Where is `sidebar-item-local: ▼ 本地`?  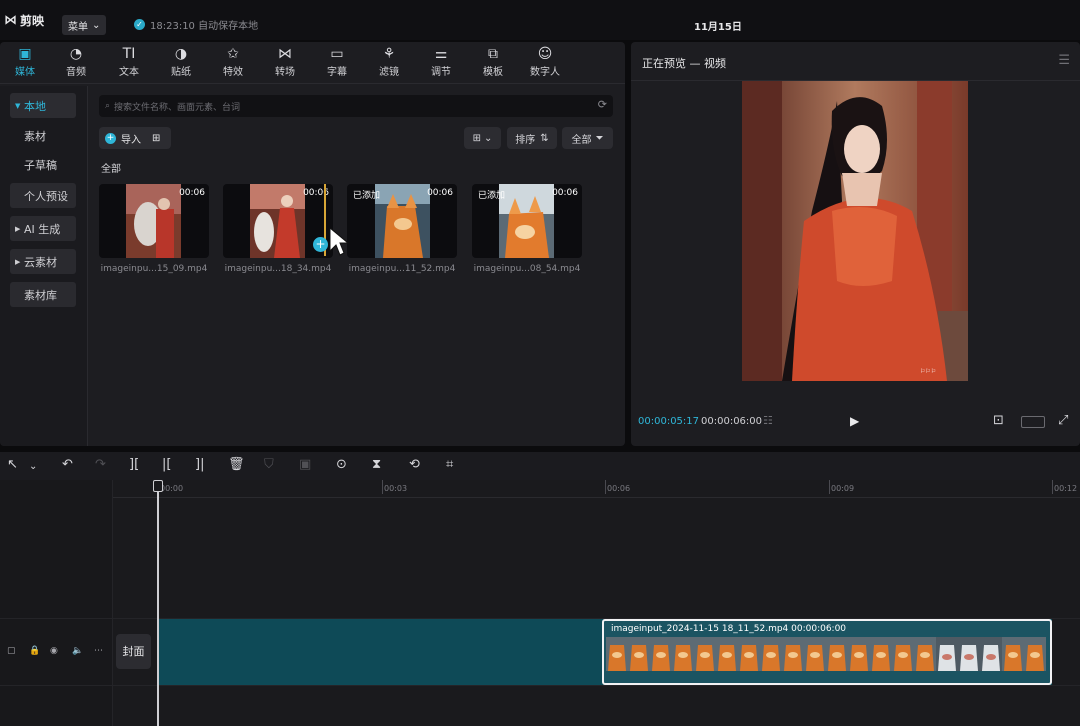
sidebar-item-local: ▼ 本地 is located at coordinates (43, 105).